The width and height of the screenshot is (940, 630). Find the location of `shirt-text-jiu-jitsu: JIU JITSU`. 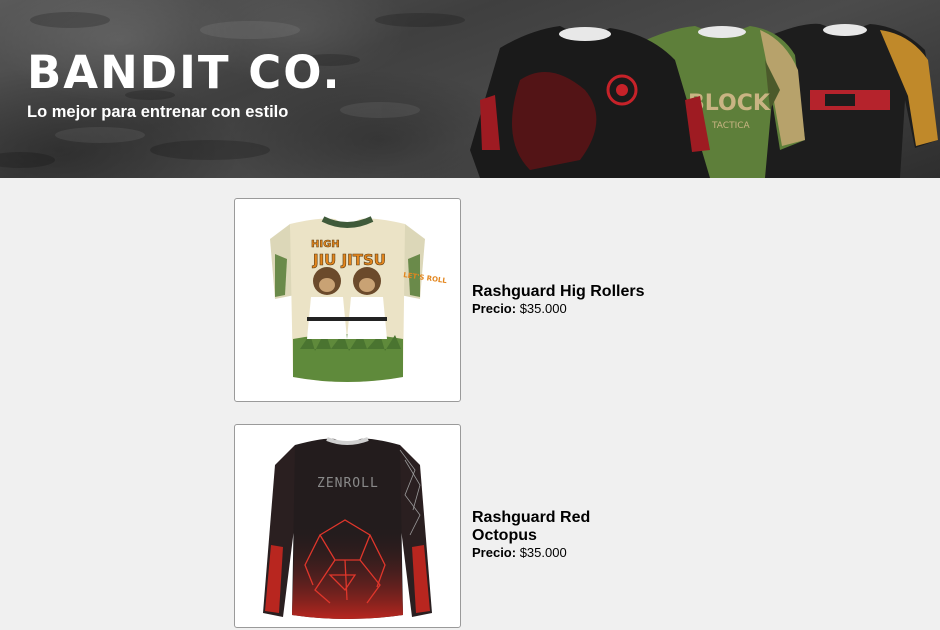

shirt-text-jiu-jitsu: JIU JITSU is located at coordinates (349, 260).